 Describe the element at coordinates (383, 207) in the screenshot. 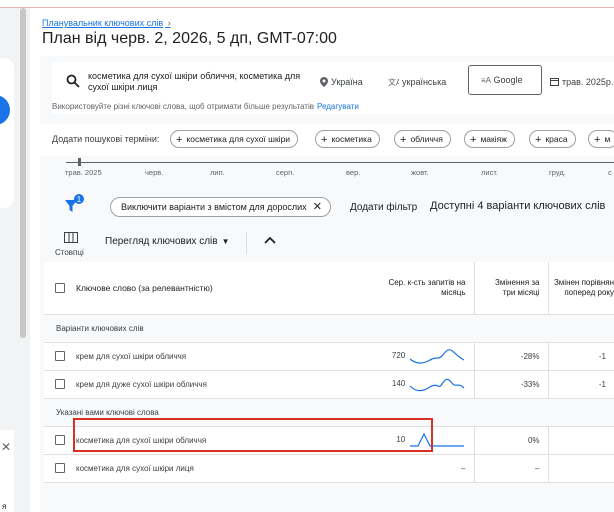

I see `add-filter-button: Додати фільтр` at that location.